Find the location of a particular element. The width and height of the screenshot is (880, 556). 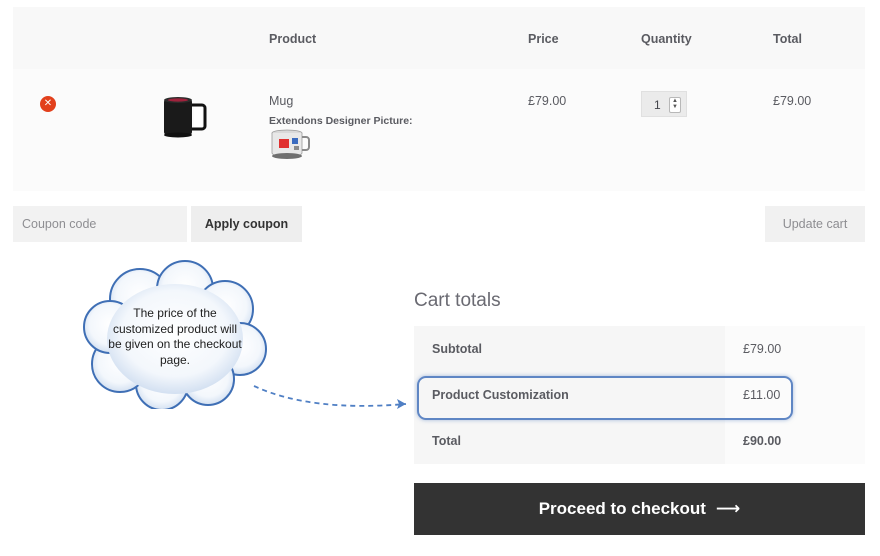

designer-picture-thumbnail is located at coordinates (290, 144).